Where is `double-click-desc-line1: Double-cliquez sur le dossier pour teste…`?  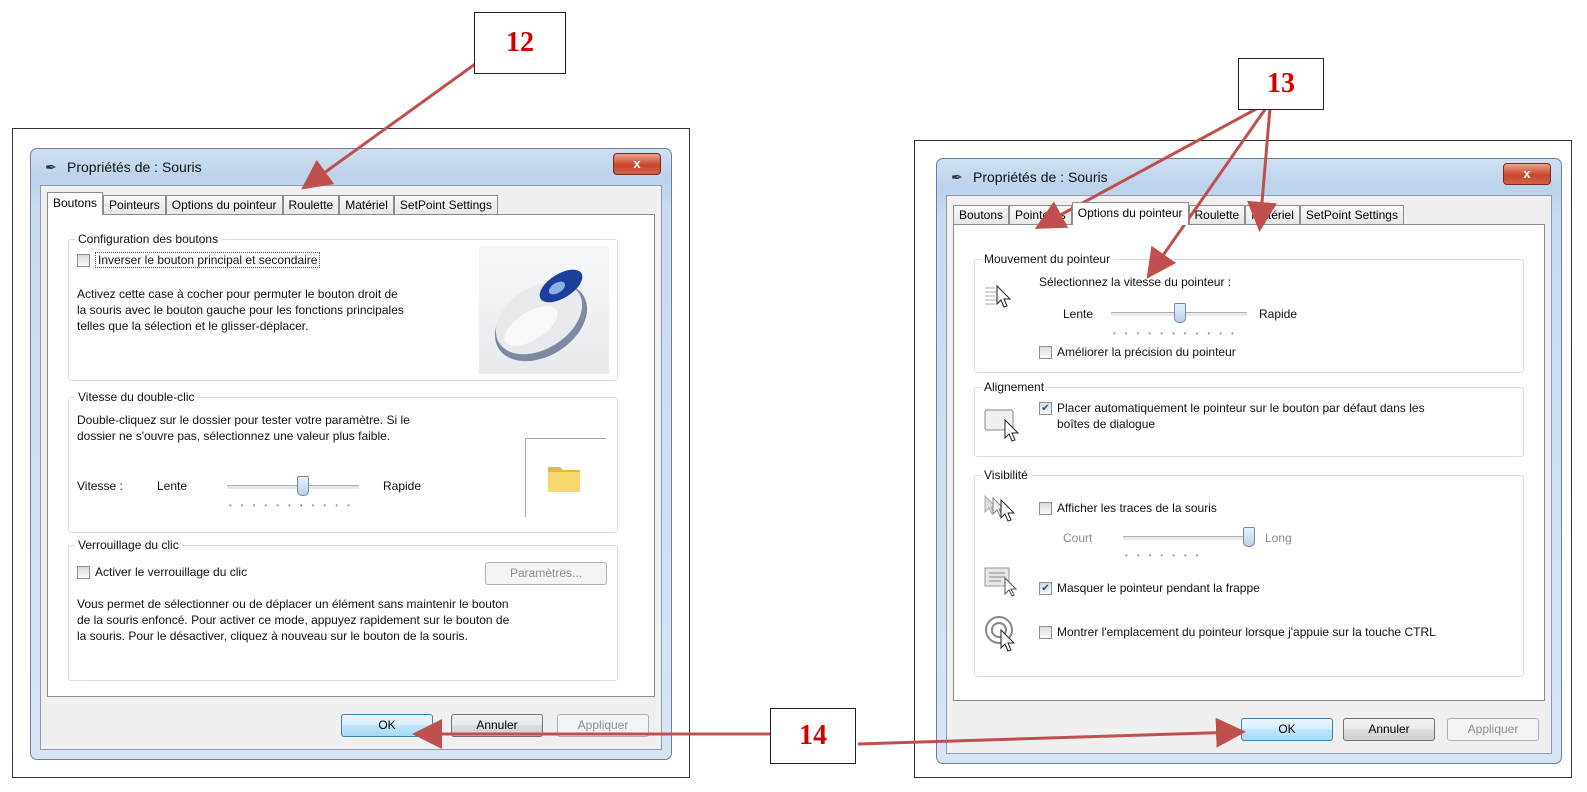 double-click-desc-line1: Double-cliquez sur le dossier pour teste… is located at coordinates (243, 420).